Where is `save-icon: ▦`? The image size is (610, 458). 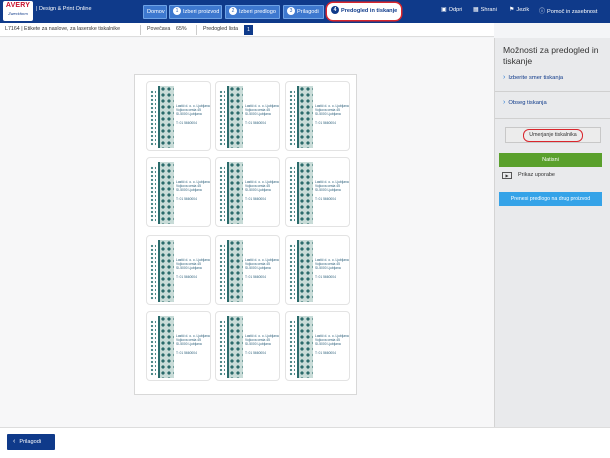
save-icon: ▦ is located at coordinates (476, 10).